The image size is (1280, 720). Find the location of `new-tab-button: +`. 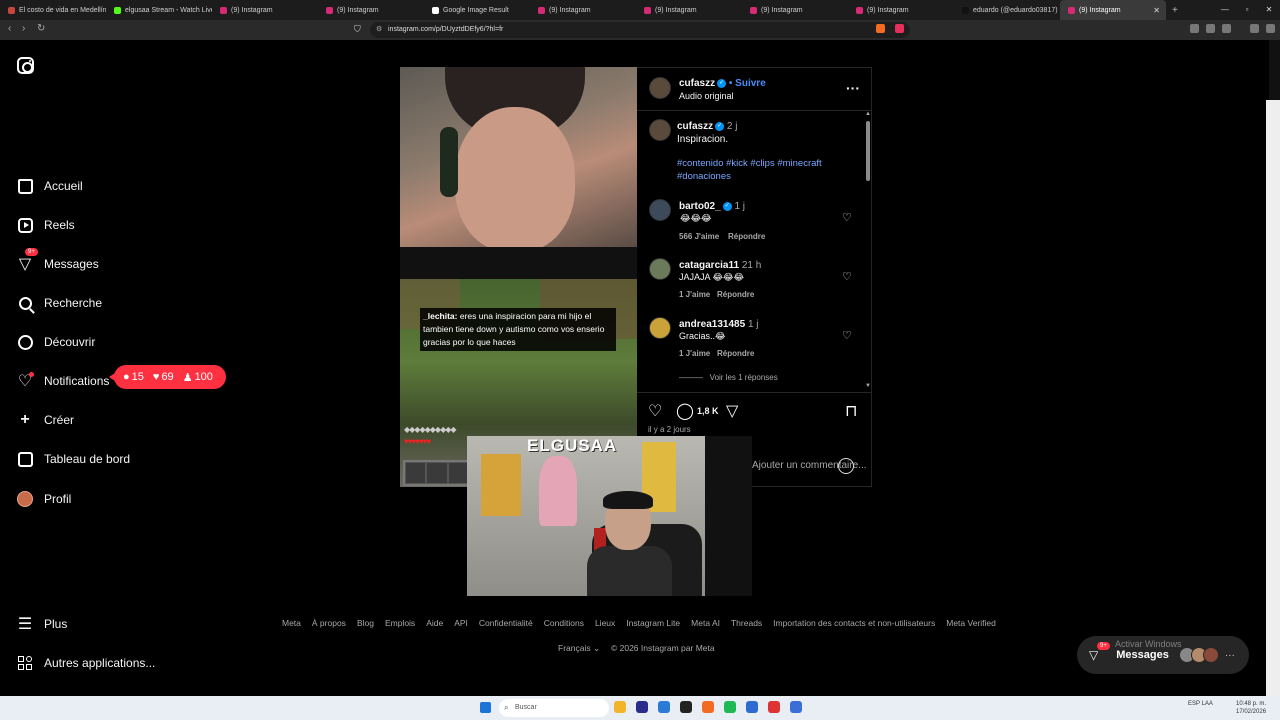

new-tab-button: + is located at coordinates (1175, 10).